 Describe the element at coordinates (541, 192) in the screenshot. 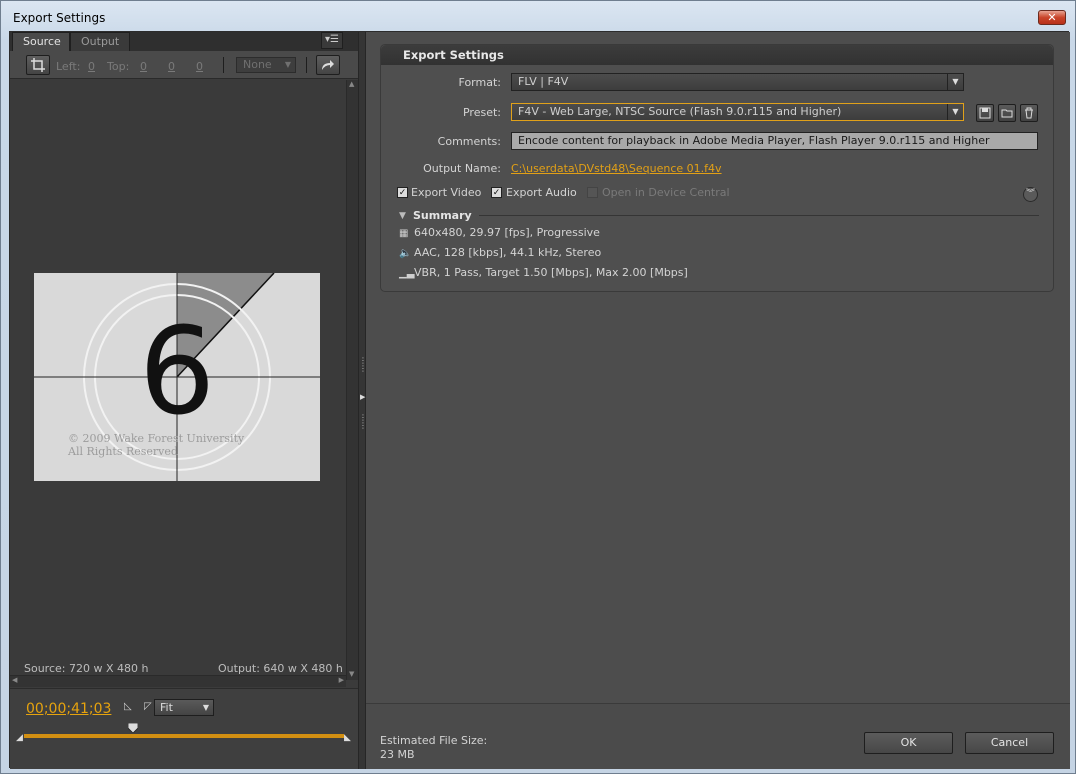

I see `export-audio-label: Export Audio` at that location.